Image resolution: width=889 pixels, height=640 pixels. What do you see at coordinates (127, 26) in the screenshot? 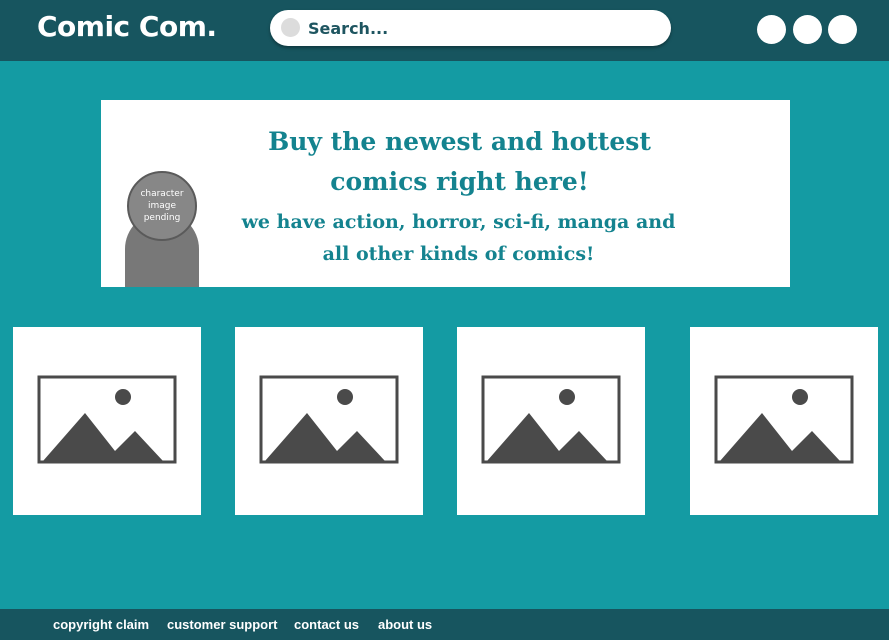
I see `site-logo: Comic Com.` at bounding box center [127, 26].